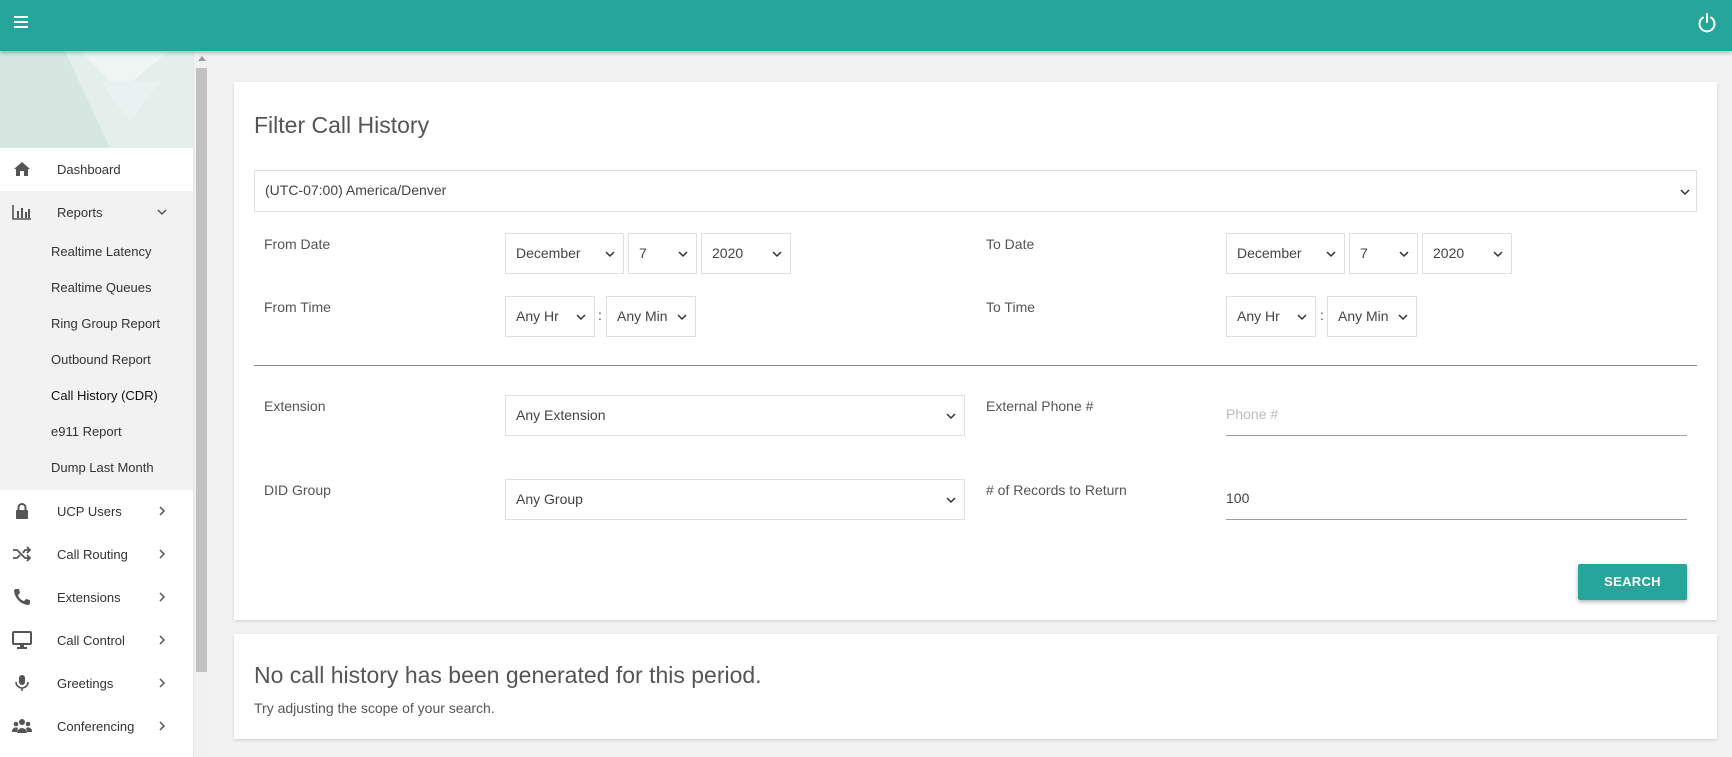 The image size is (1732, 757). I want to click on from-hour-value: Any Hr, so click(537, 316).